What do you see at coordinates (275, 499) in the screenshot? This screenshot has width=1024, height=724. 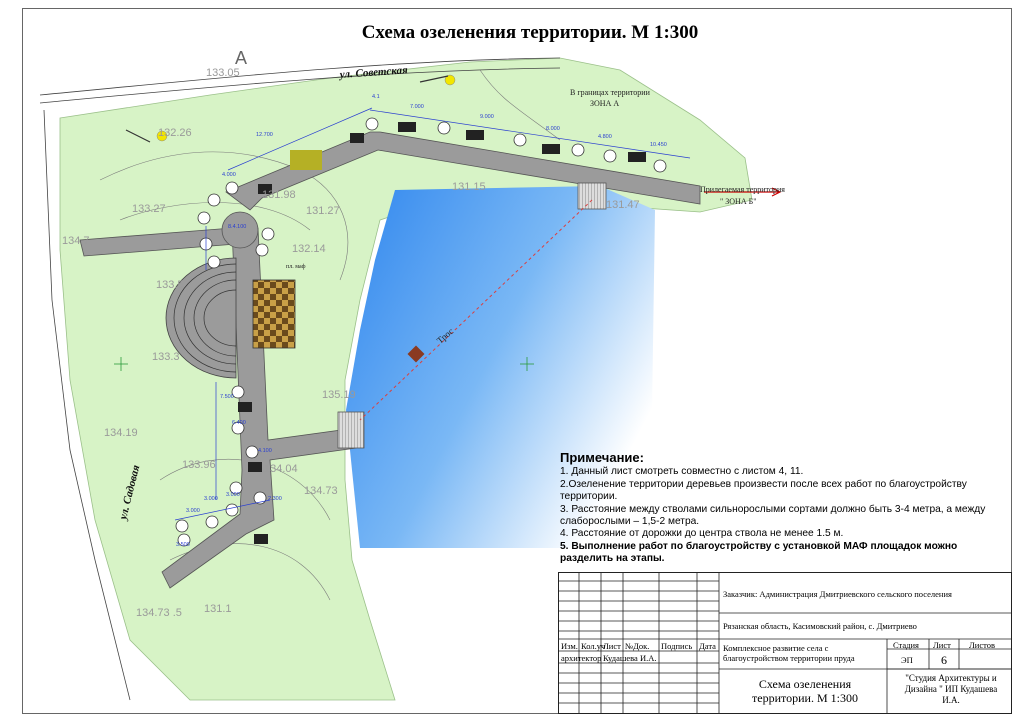 I see `dimension-label: 2.300` at bounding box center [275, 499].